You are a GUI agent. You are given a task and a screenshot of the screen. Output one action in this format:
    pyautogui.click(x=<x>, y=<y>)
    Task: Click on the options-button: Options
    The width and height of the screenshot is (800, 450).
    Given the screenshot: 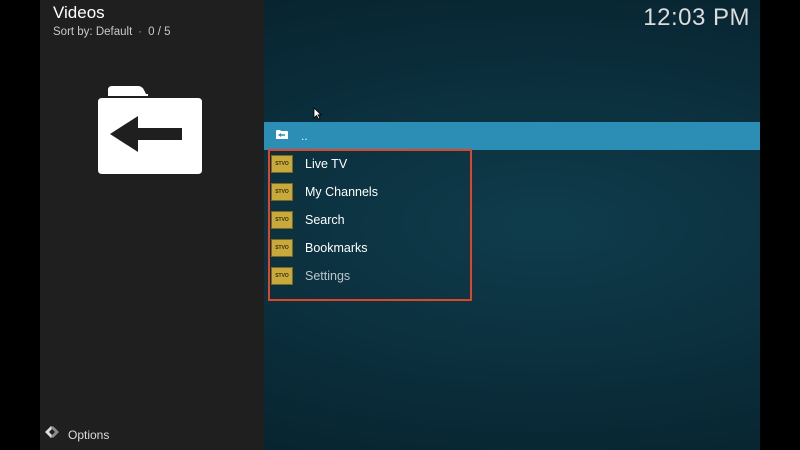 What is the action you would take?
    pyautogui.click(x=76, y=434)
    